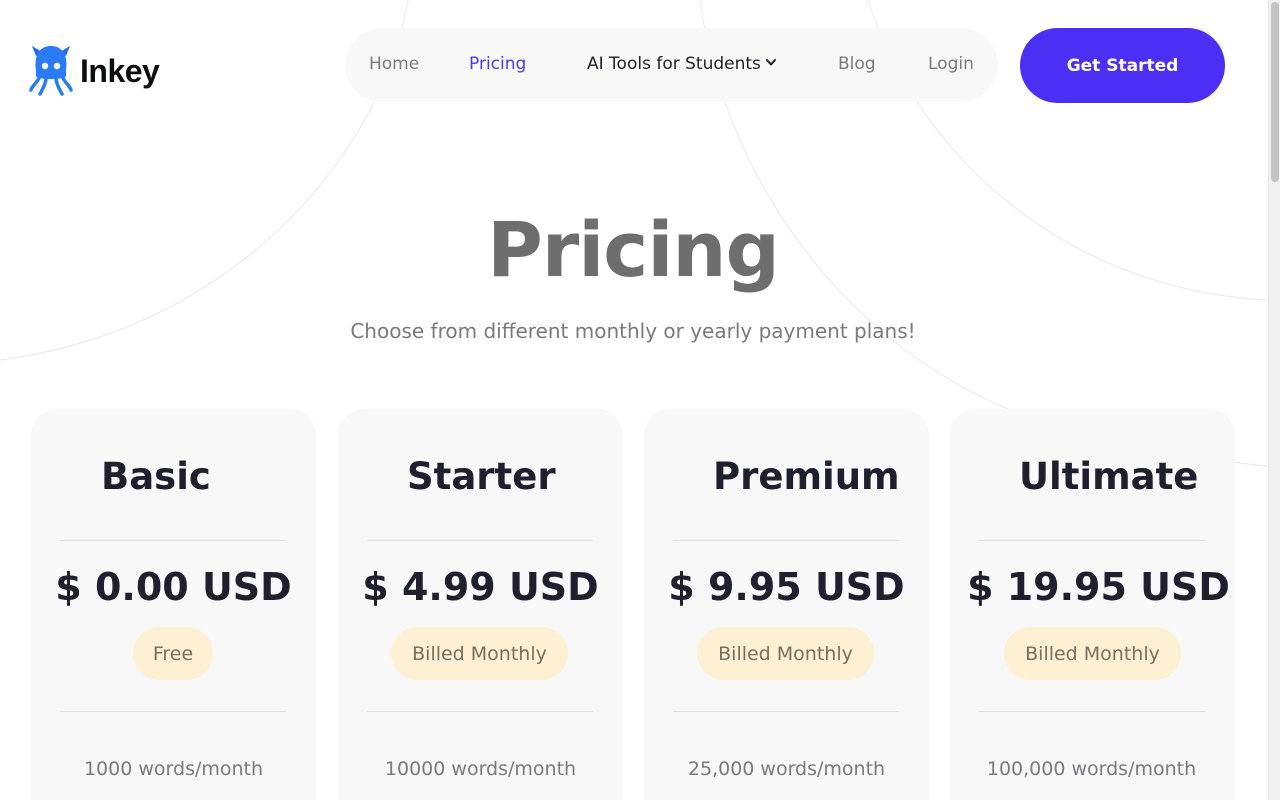  I want to click on plan-name: Basic, so click(156, 476).